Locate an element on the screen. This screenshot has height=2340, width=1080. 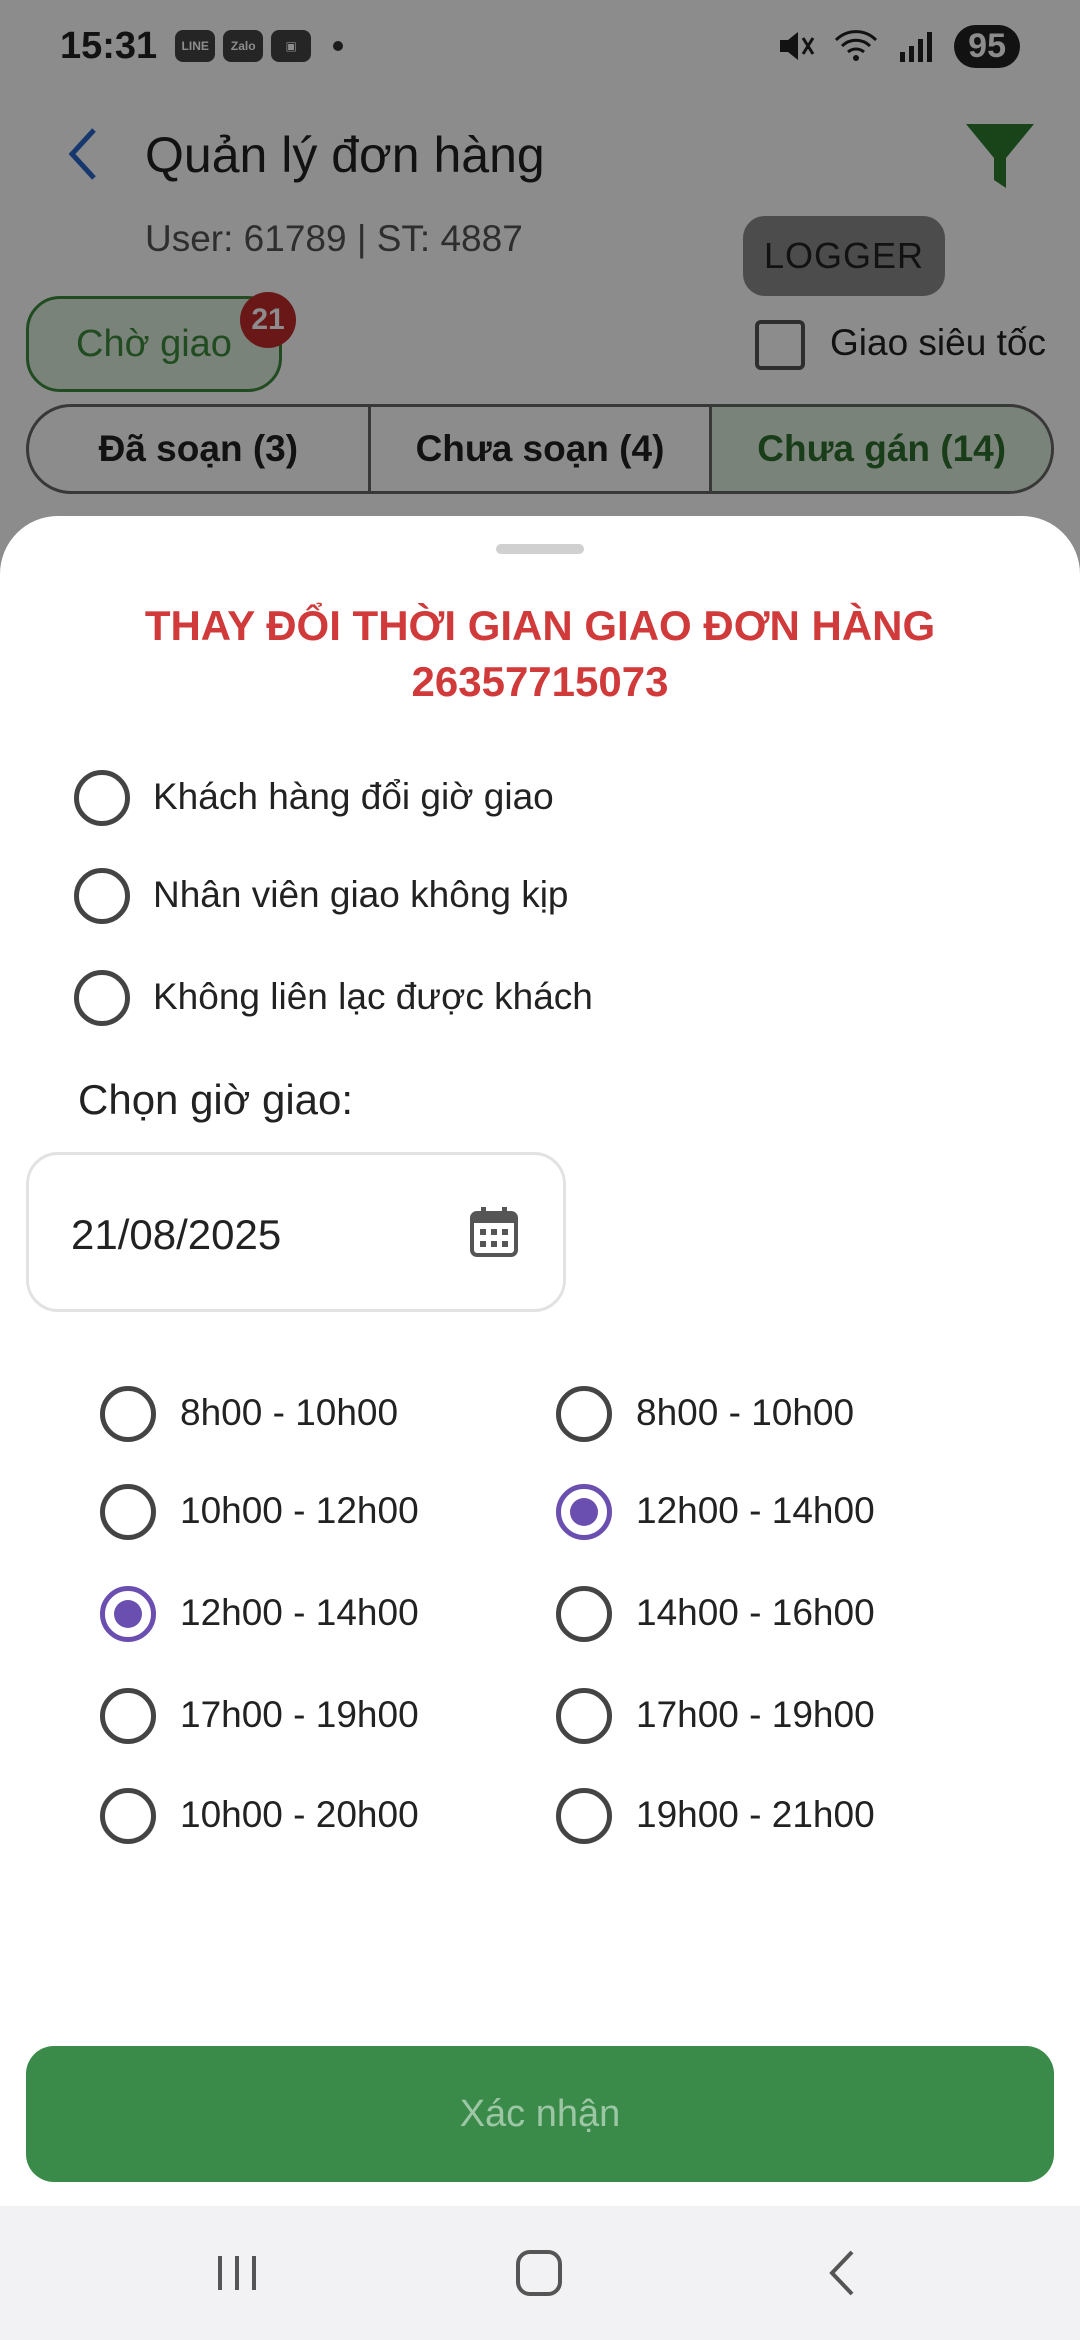
calendar-icon is located at coordinates (494, 1232).